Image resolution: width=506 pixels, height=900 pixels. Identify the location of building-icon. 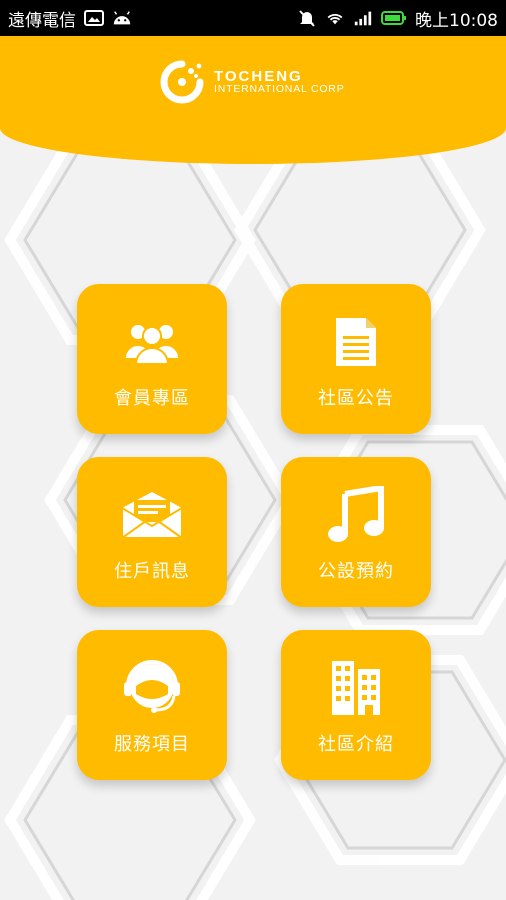
(356, 688).